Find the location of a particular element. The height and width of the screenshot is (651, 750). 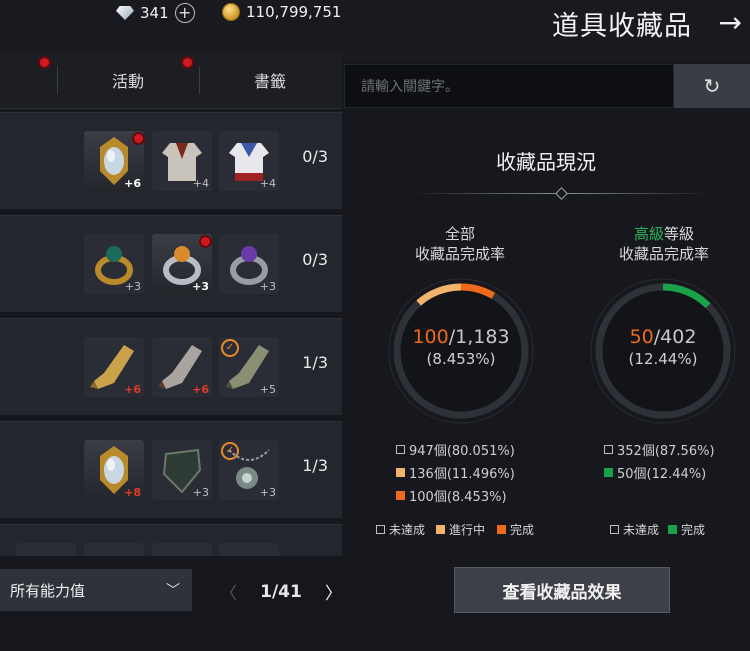

legend-text: 352個(87.56%) is located at coordinates (666, 451).